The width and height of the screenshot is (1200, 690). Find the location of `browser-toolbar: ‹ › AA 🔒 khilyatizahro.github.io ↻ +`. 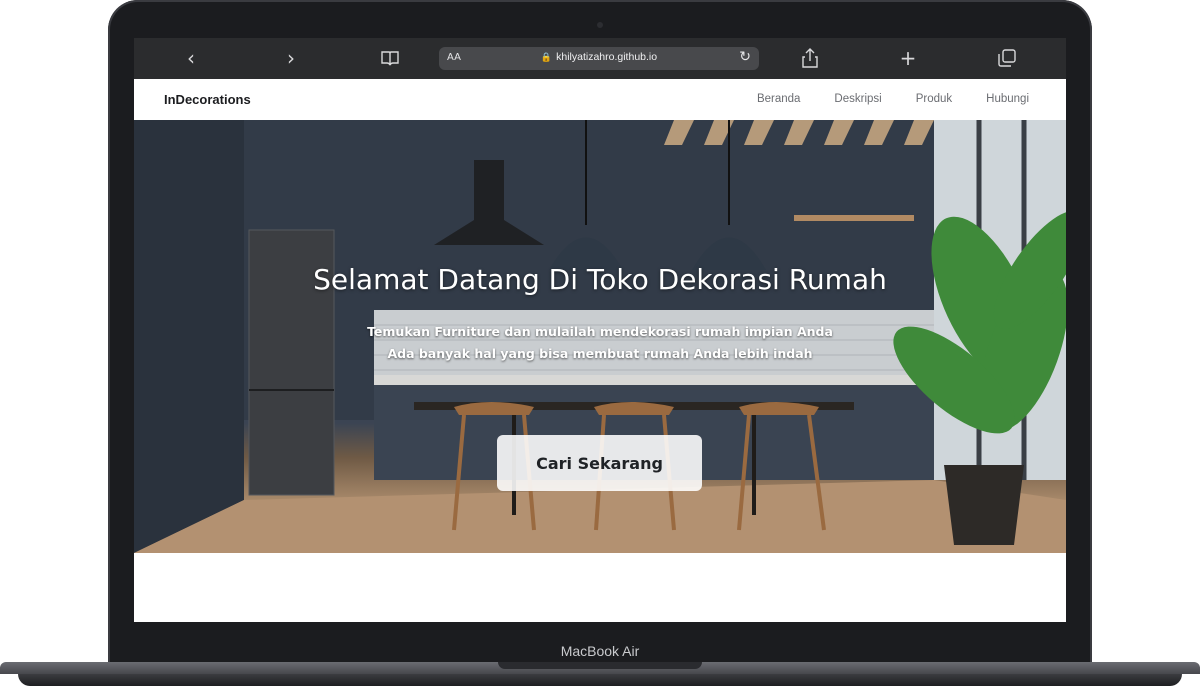

browser-toolbar: ‹ › AA 🔒 khilyatizahro.github.io ↻ + is located at coordinates (600, 58).